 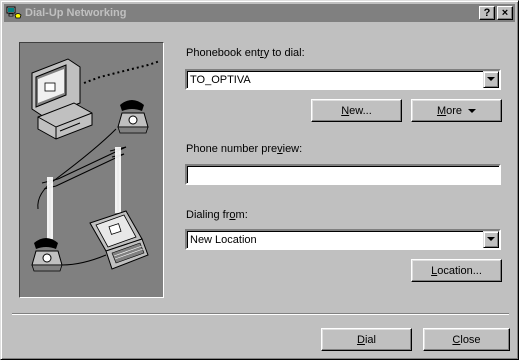 What do you see at coordinates (133, 117) in the screenshot?
I see `telephone-icon` at bounding box center [133, 117].